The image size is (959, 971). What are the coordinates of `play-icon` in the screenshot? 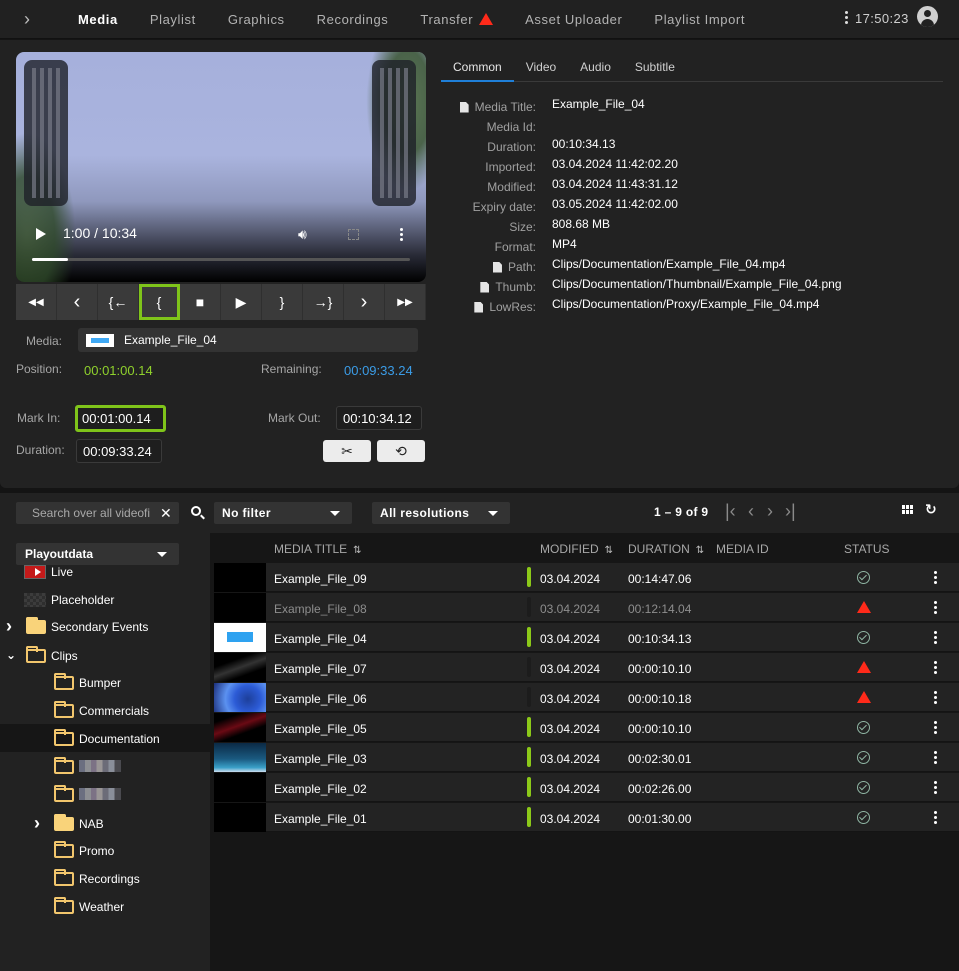 It's located at (41, 234).